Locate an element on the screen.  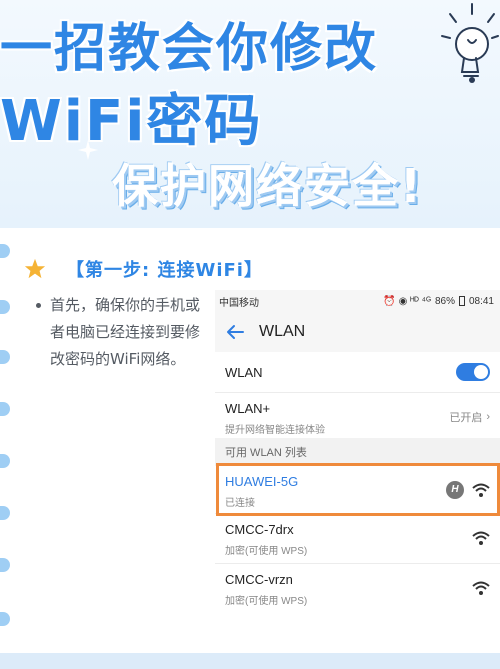
step-description: 首先，确保你的手机或者电脑已经连接到要修改密码的WiFi网络。 is located at coordinates (120, 332).